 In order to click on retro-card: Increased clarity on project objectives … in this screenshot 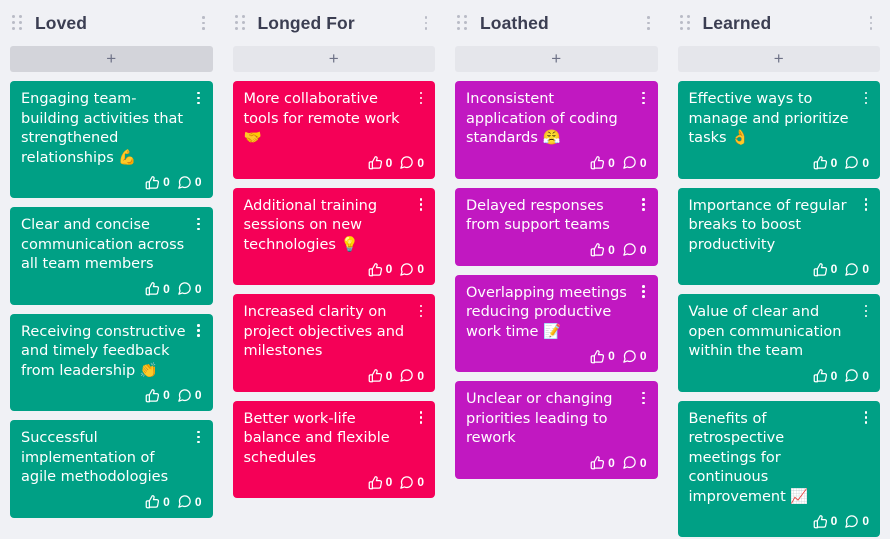, I will do `click(333, 343)`.